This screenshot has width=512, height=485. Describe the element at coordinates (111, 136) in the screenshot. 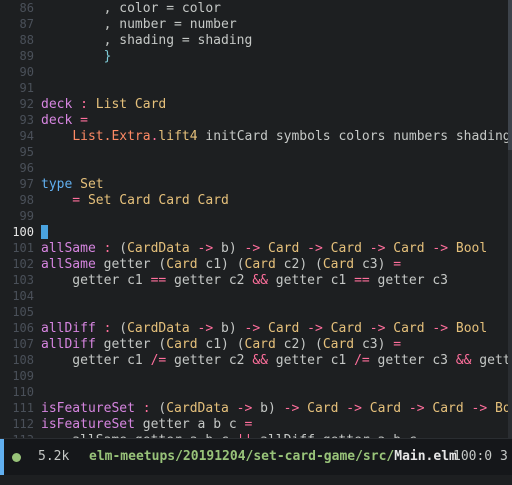

I see `code-token: List.Extra` at that location.